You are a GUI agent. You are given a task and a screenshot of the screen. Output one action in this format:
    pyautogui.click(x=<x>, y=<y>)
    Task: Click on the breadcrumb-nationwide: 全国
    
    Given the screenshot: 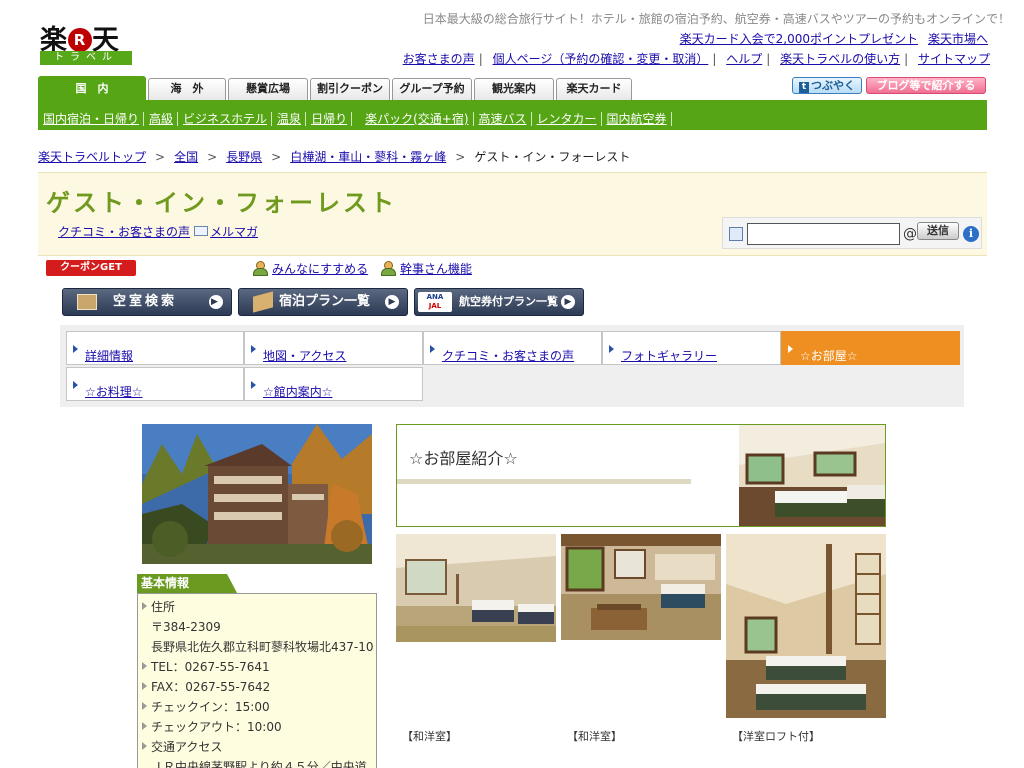 What is the action you would take?
    pyautogui.click(x=186, y=157)
    